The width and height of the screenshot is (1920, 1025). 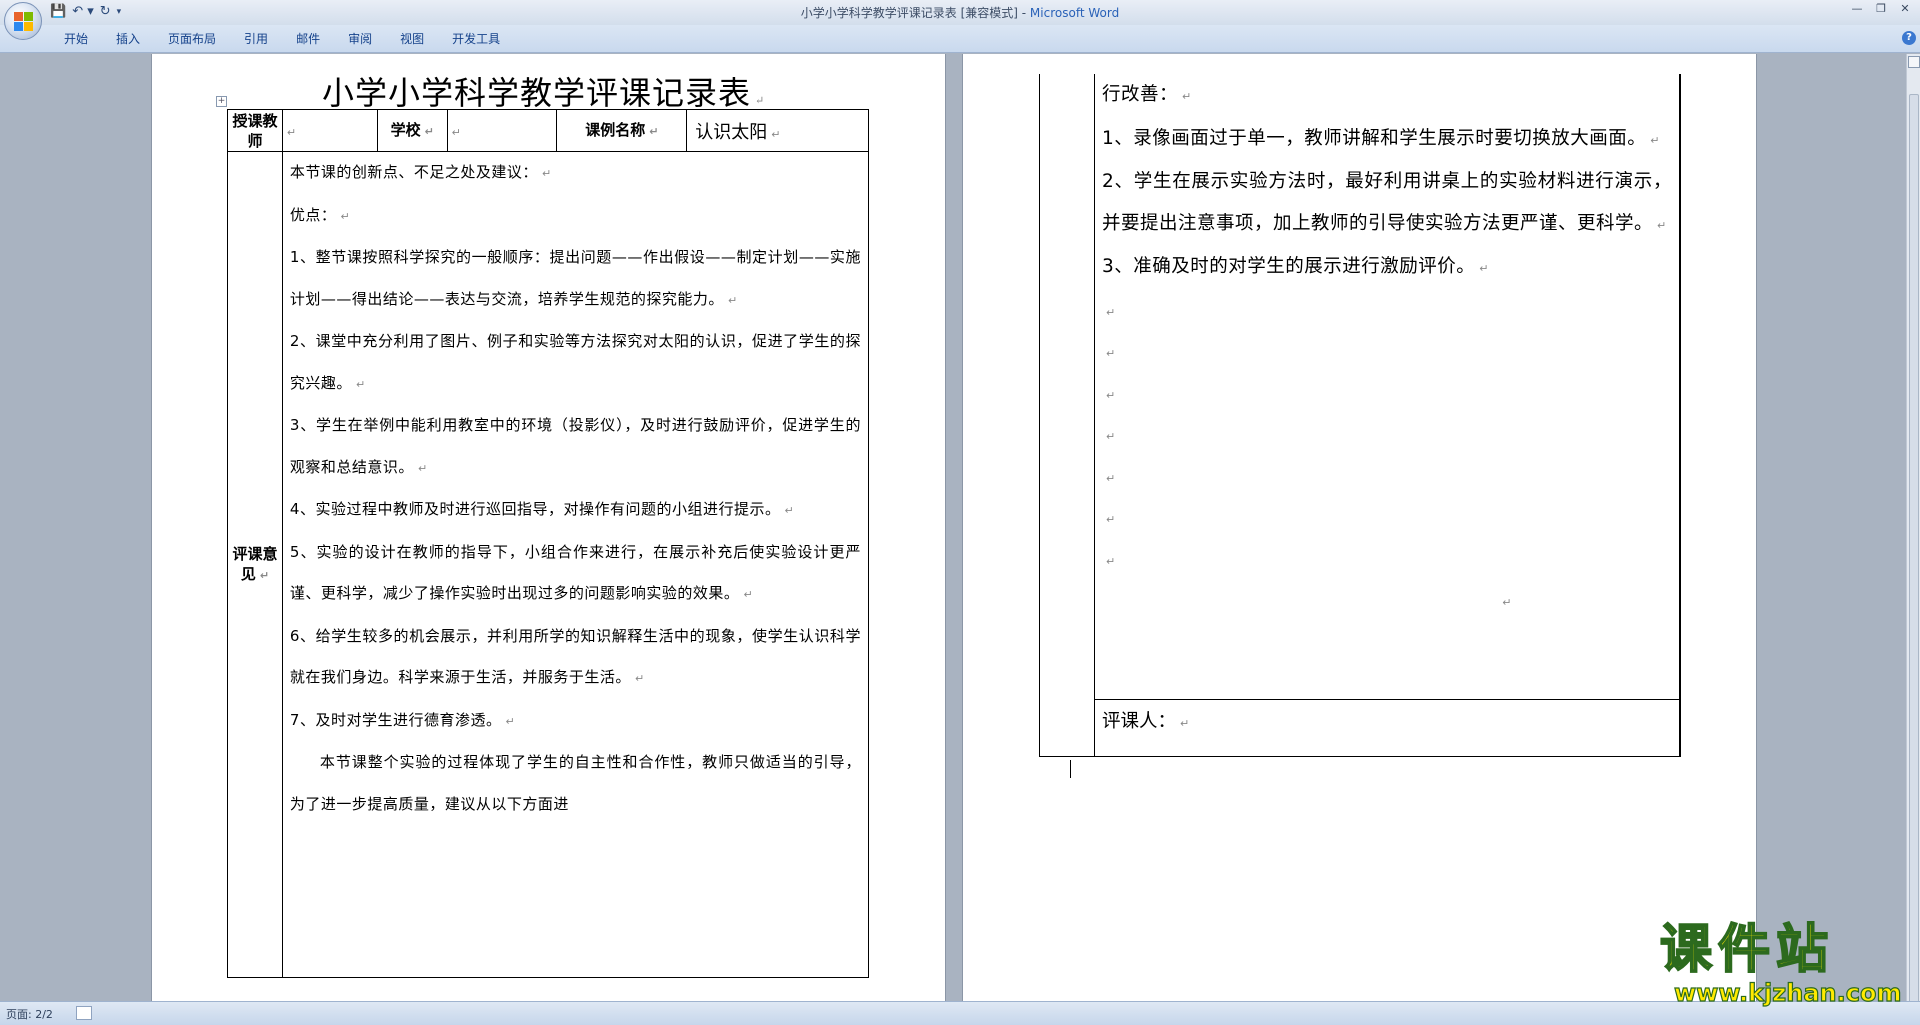 I want to click on vertical-scrollbar, so click(x=1913, y=534).